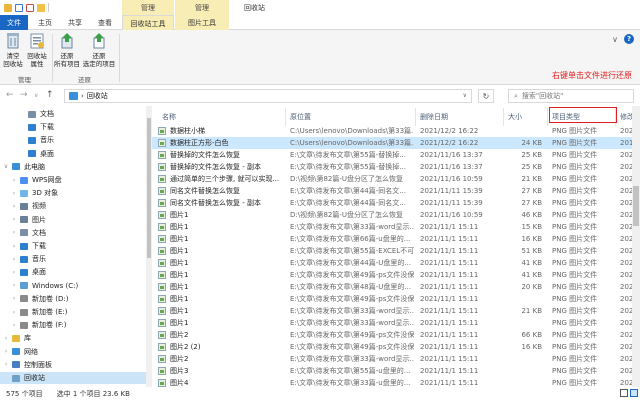 This screenshot has height=400, width=640. I want to click on nav-item: › 3D 对象, so click(75, 193).